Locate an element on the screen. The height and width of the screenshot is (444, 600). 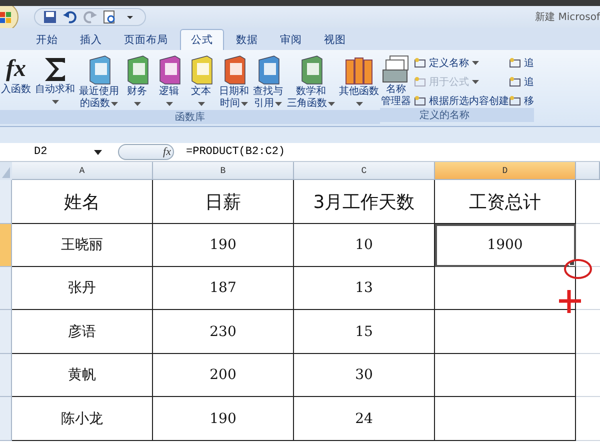
table-cell: 彦语 is located at coordinates (82, 332).